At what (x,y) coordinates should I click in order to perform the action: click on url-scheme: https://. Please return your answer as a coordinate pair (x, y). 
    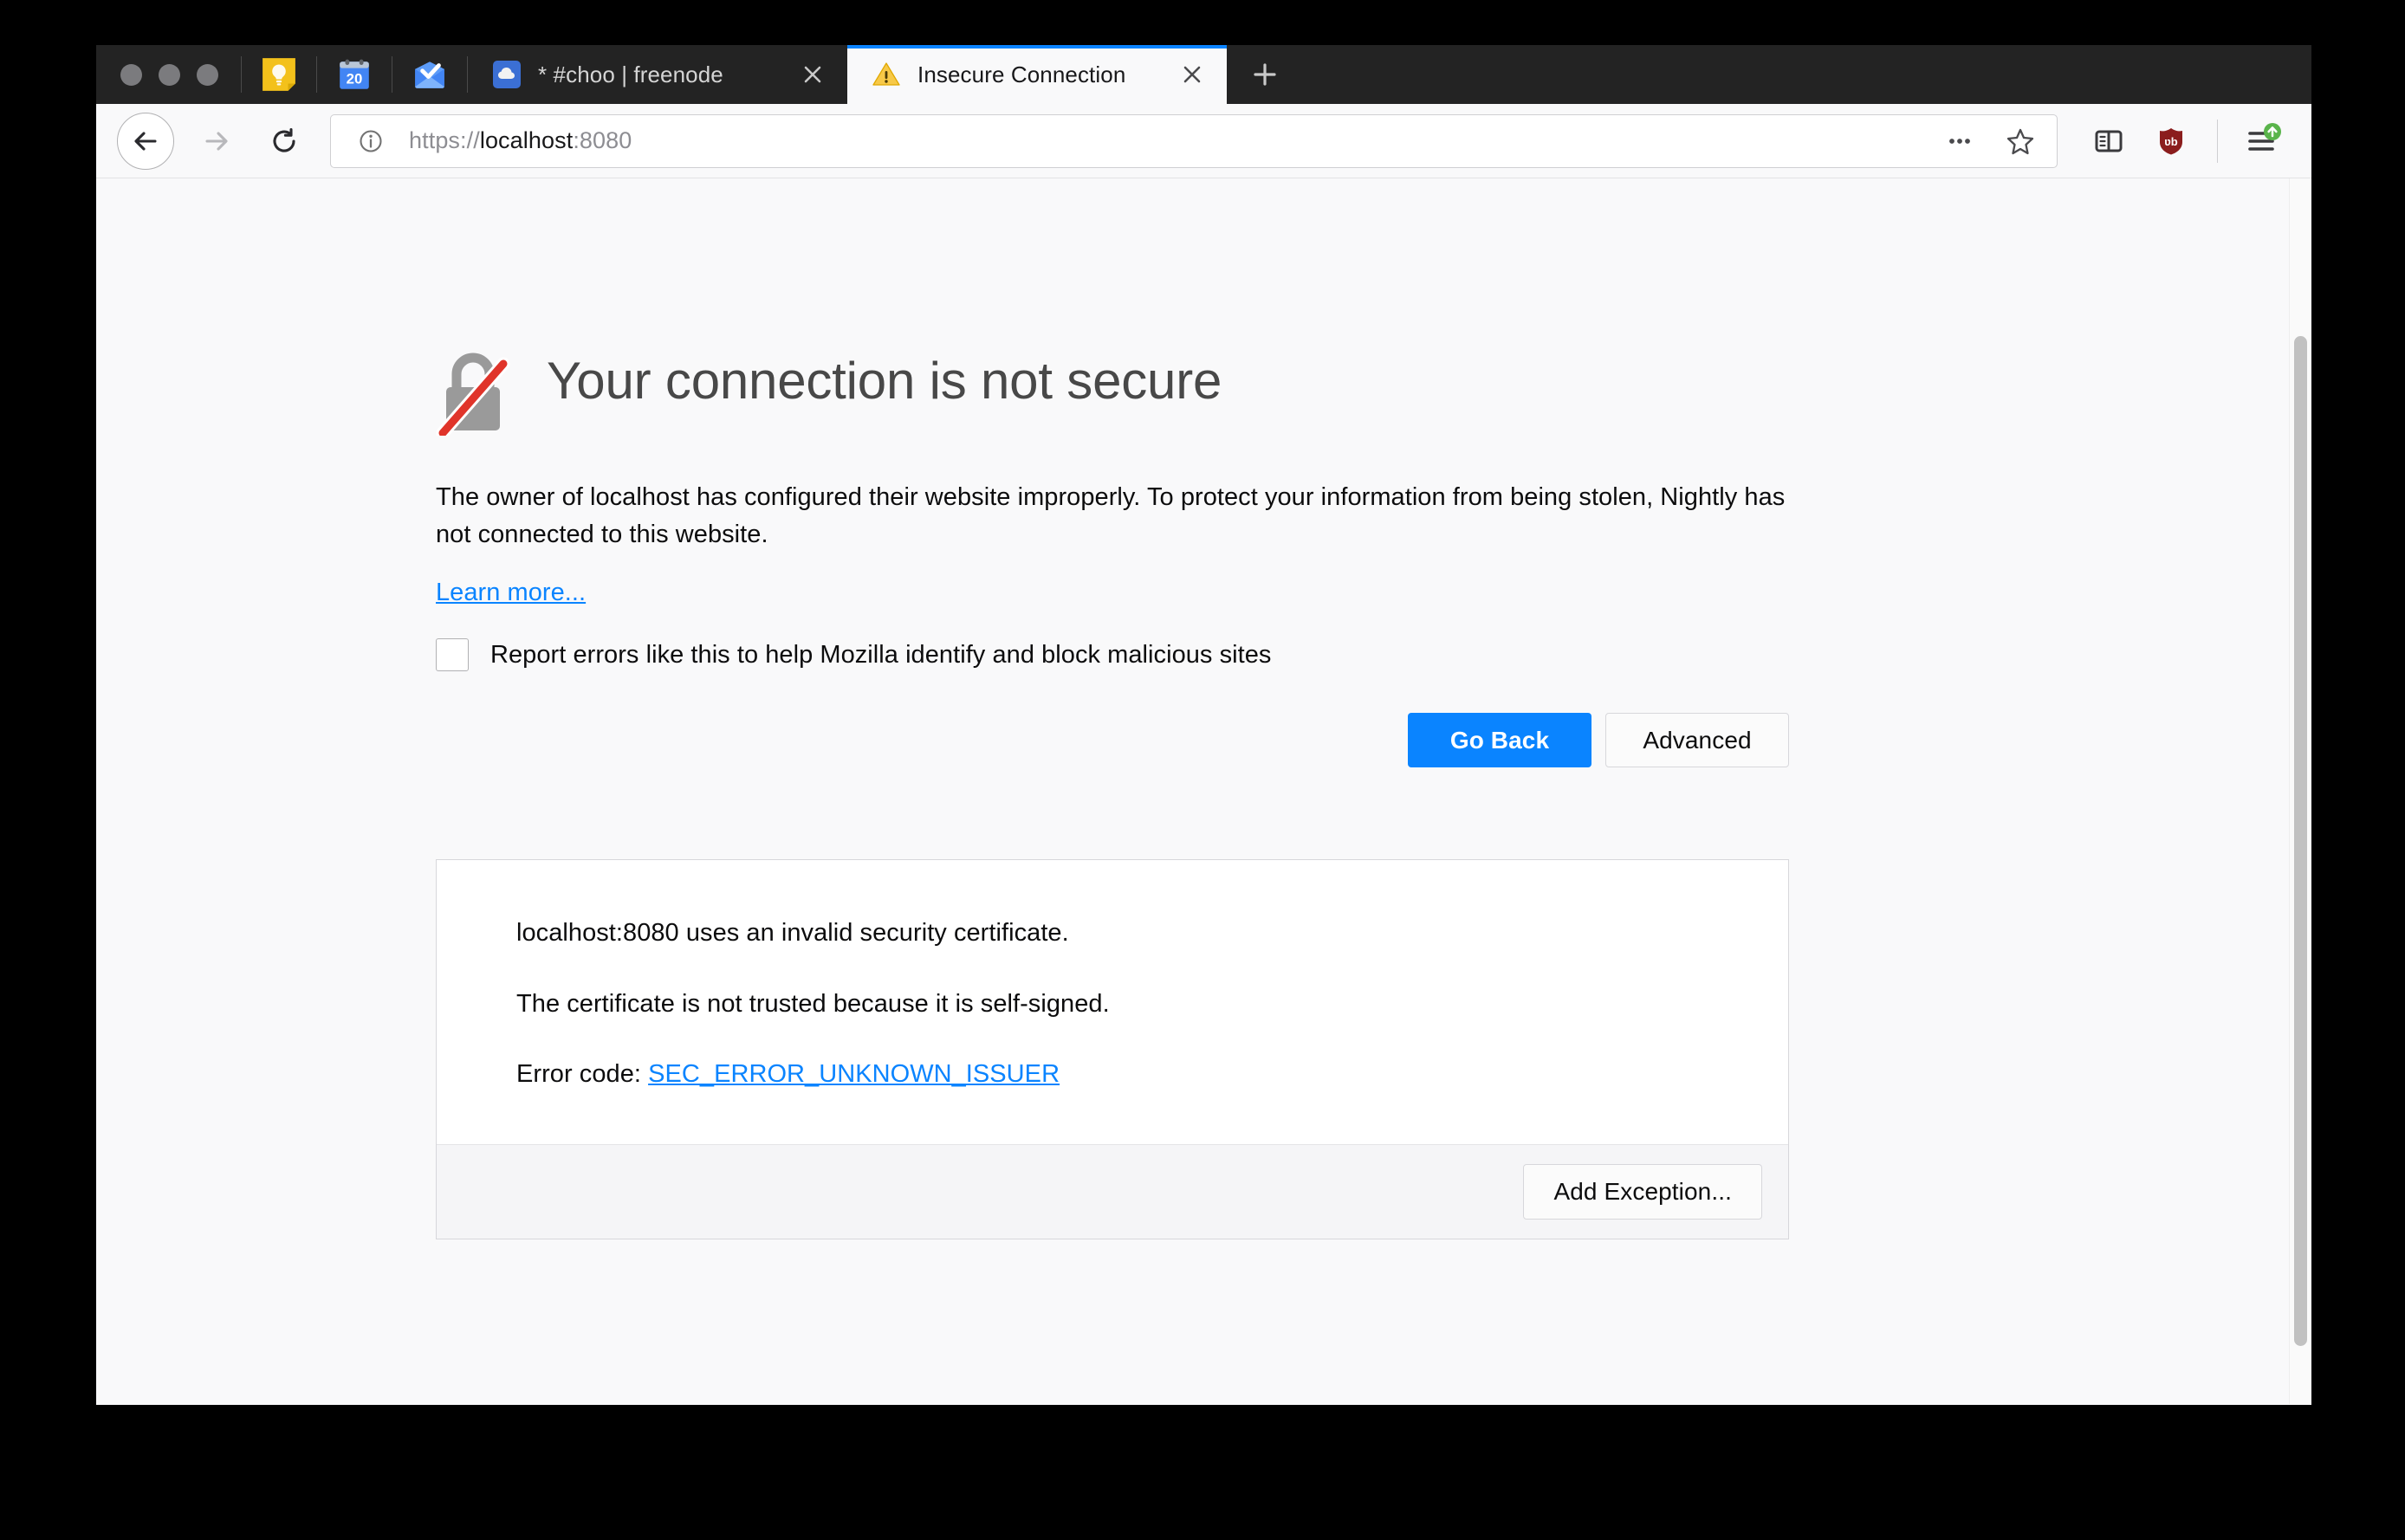
    Looking at the image, I should click on (444, 140).